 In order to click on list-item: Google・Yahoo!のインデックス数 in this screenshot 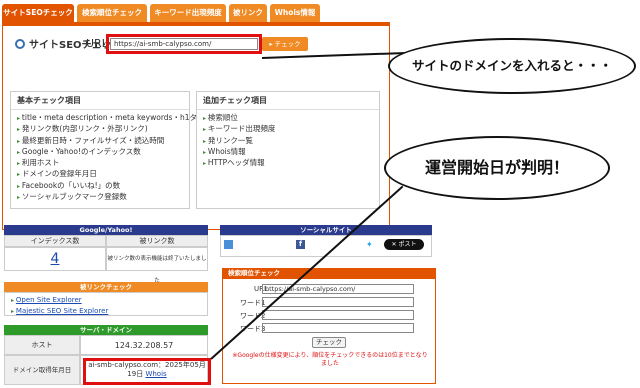, I will do `click(100, 152)`.